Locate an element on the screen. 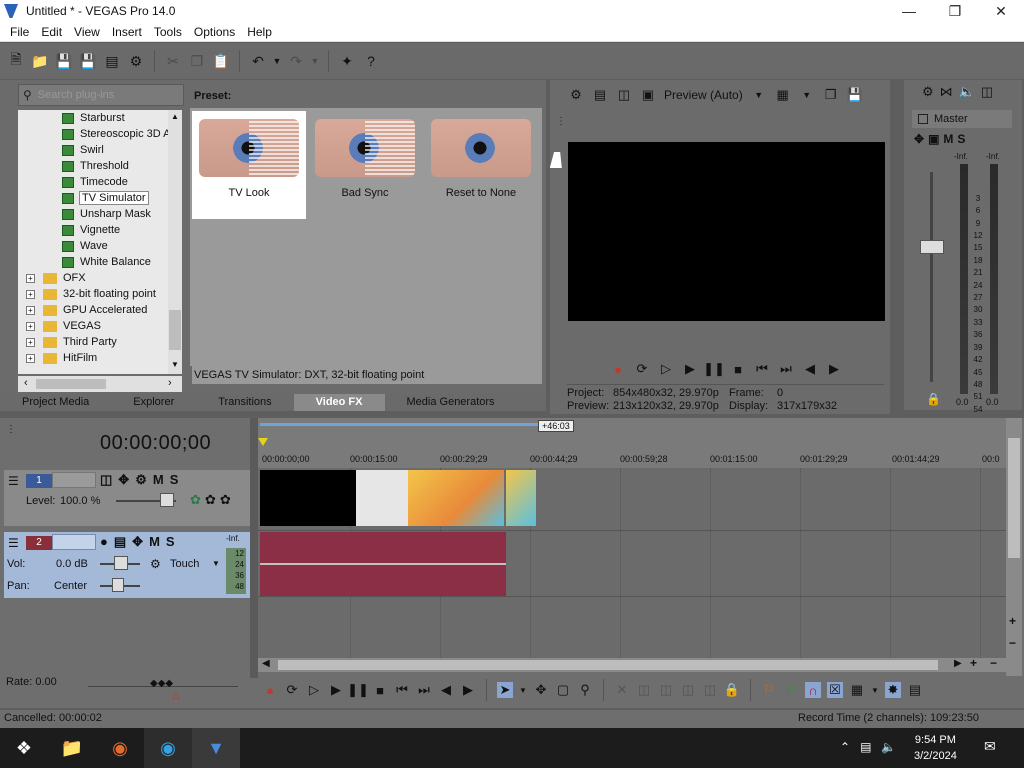 Image resolution: width=1024 pixels, height=768 pixels. overlays-chevron-icon: ▼ is located at coordinates (807, 95).